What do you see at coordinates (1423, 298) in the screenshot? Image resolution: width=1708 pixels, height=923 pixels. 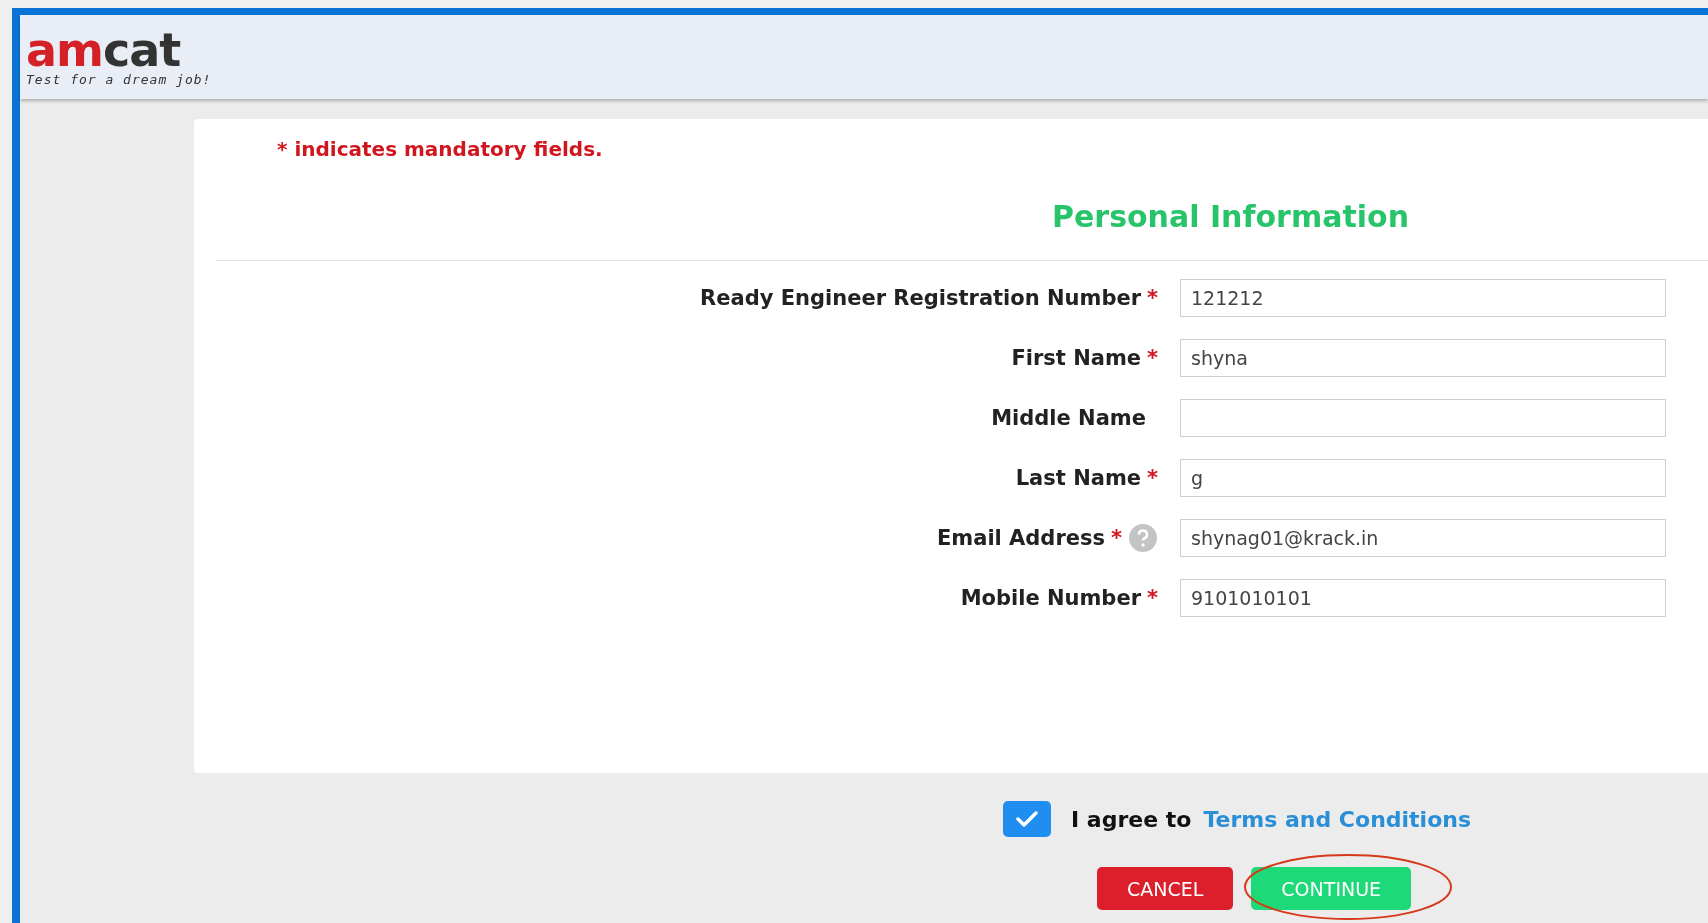 I see `text-input: 121212` at bounding box center [1423, 298].